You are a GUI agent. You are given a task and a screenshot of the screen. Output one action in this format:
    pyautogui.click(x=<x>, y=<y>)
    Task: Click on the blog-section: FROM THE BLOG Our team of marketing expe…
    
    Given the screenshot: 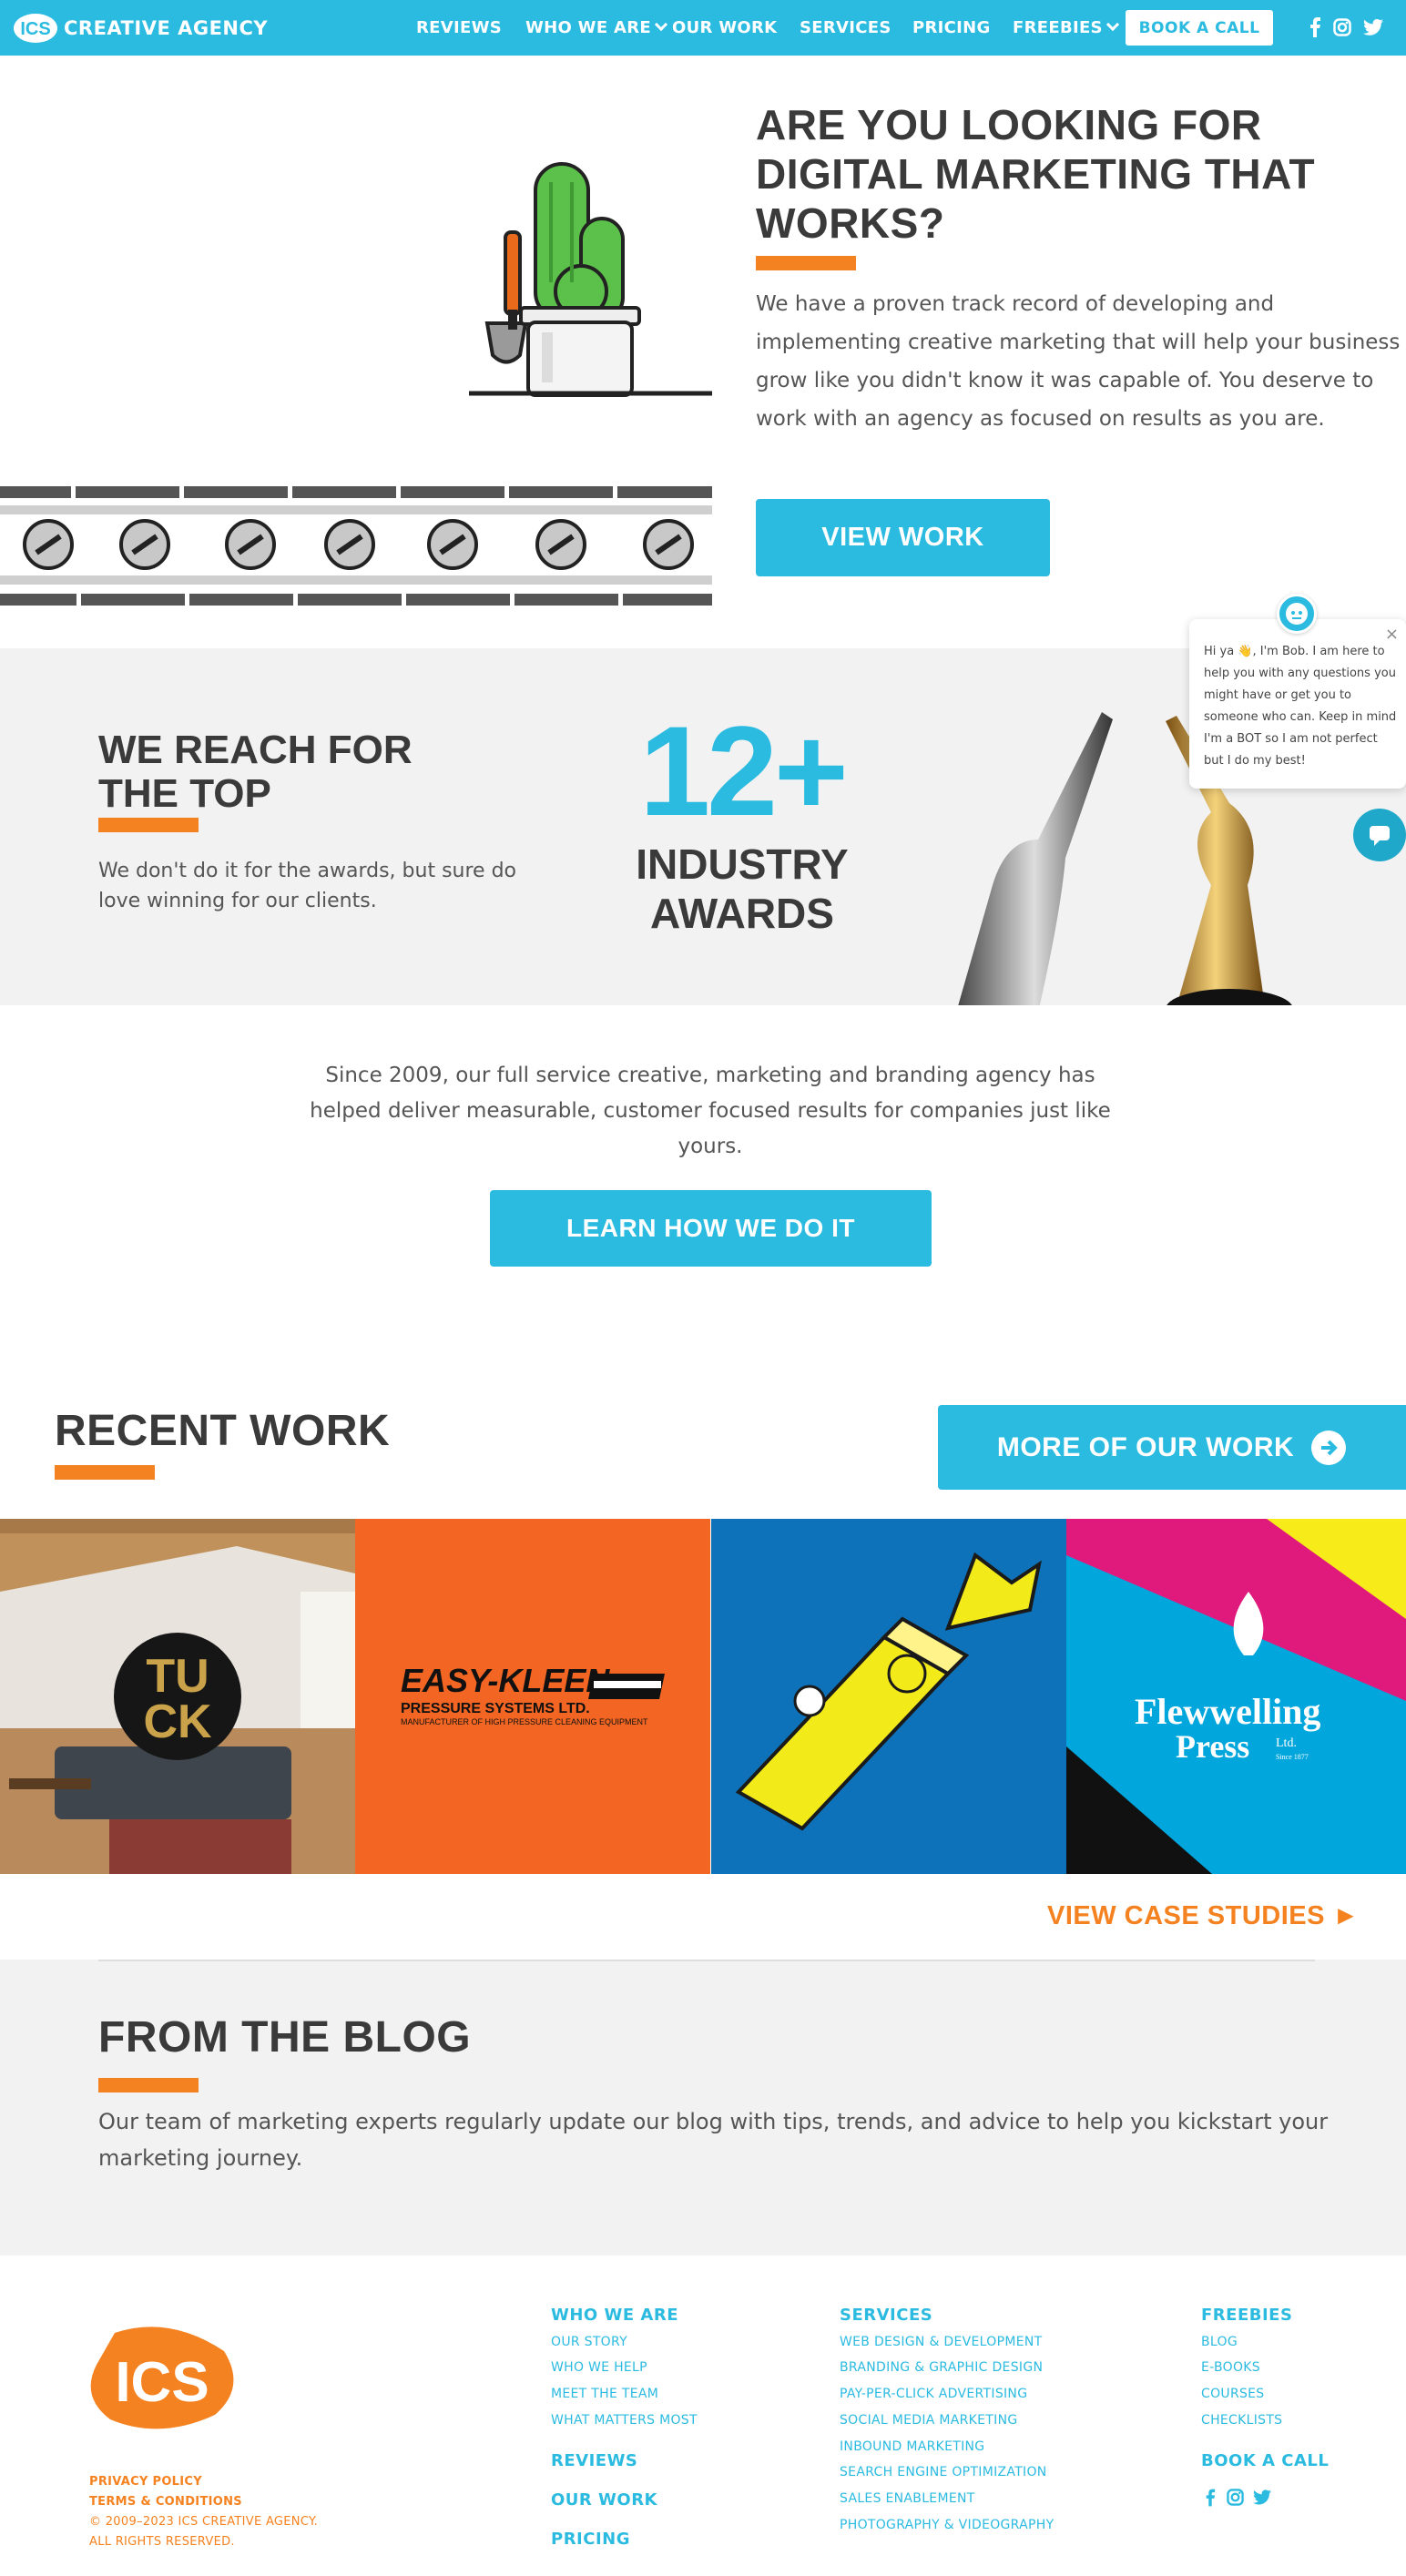 What is the action you would take?
    pyautogui.click(x=703, y=2107)
    